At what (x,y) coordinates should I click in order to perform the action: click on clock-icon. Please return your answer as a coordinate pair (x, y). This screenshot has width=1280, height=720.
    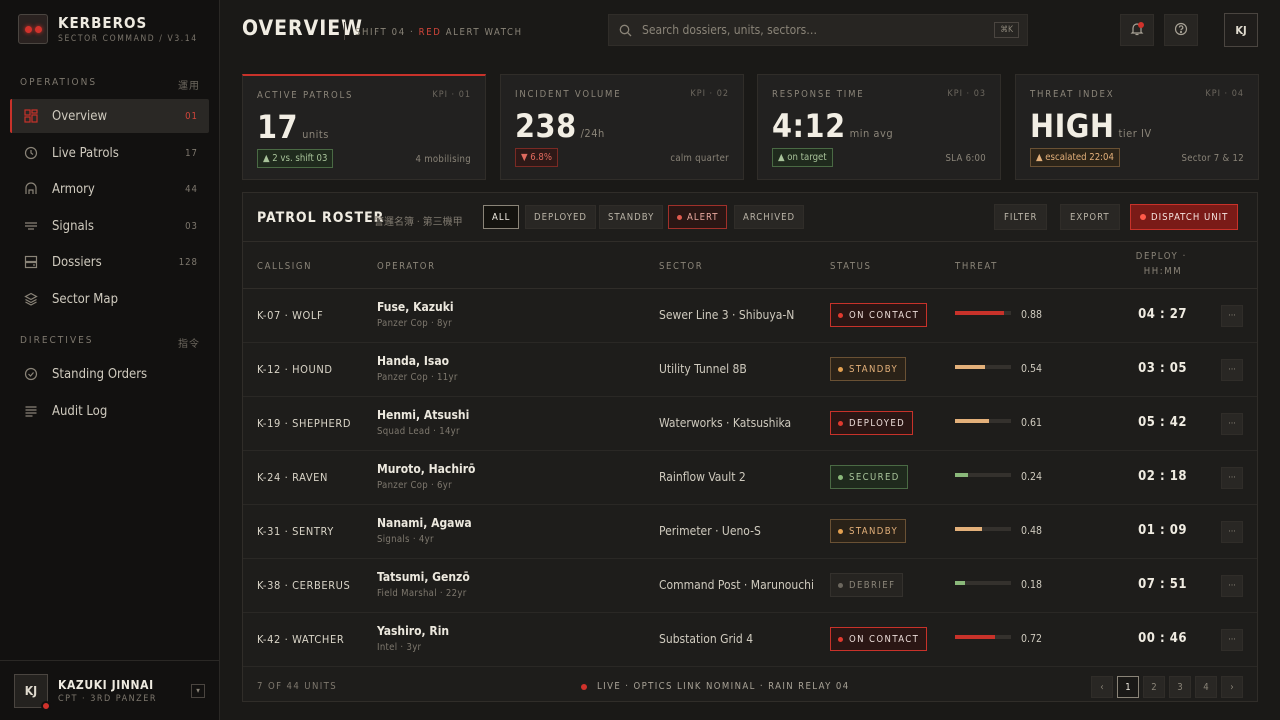
    Looking at the image, I should click on (31, 153).